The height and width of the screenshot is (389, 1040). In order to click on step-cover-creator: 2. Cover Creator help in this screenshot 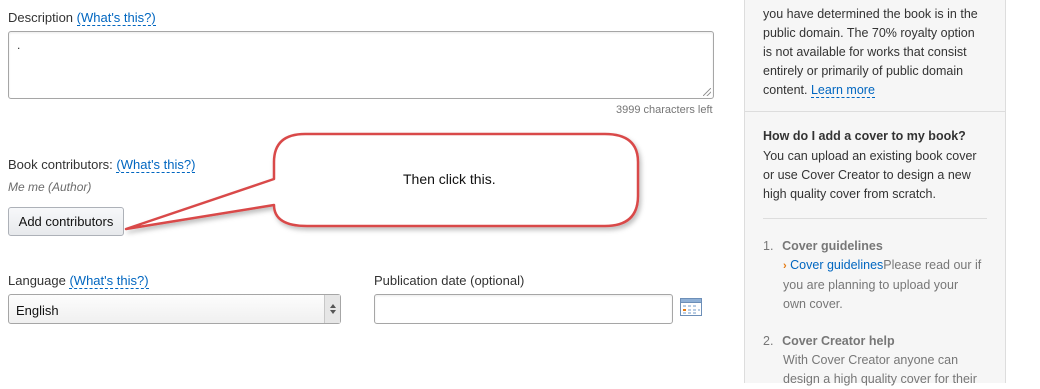, I will do `click(829, 340)`.